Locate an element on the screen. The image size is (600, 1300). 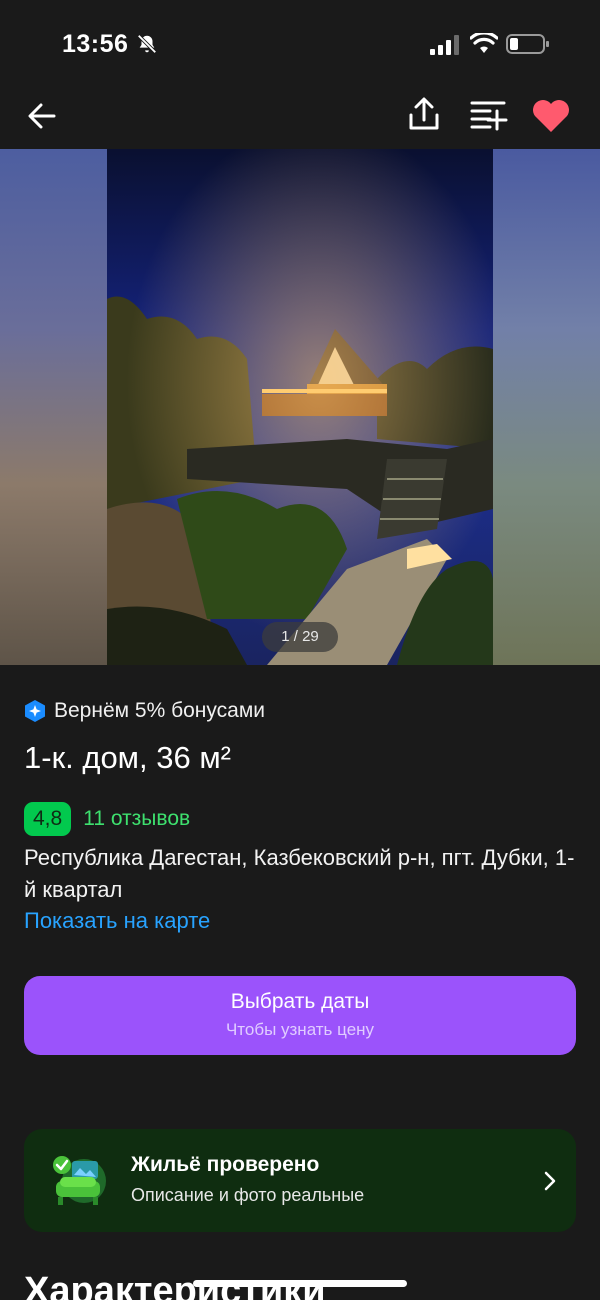
select-dates-label: Выбрать даты is located at coordinates (300, 1001).